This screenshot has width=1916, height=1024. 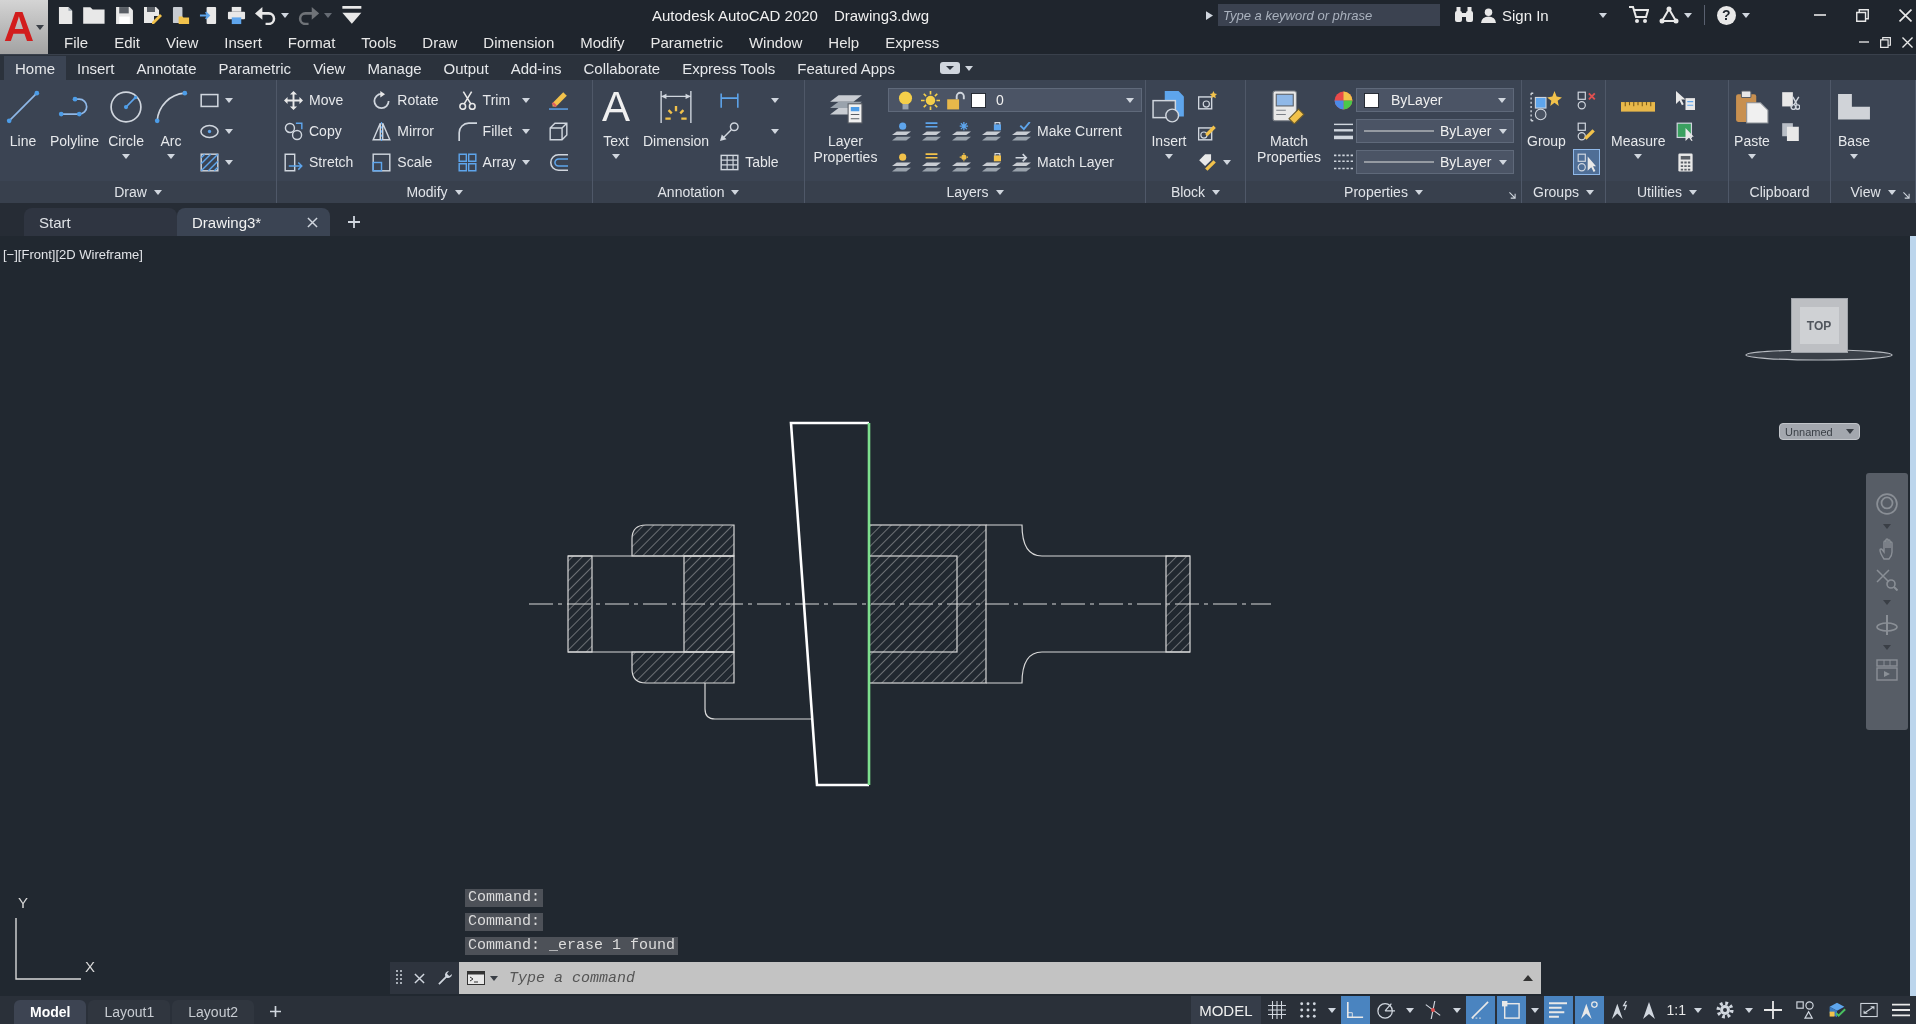 I want to click on line-style-dropdown: ByLayer, so click(x=1435, y=162).